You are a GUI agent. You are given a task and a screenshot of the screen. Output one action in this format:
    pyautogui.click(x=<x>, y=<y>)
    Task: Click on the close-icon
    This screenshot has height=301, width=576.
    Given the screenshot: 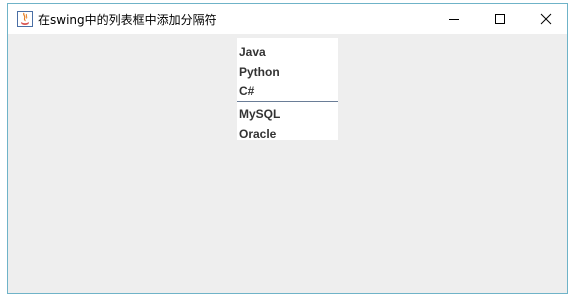 What is the action you would take?
    pyautogui.click(x=546, y=19)
    